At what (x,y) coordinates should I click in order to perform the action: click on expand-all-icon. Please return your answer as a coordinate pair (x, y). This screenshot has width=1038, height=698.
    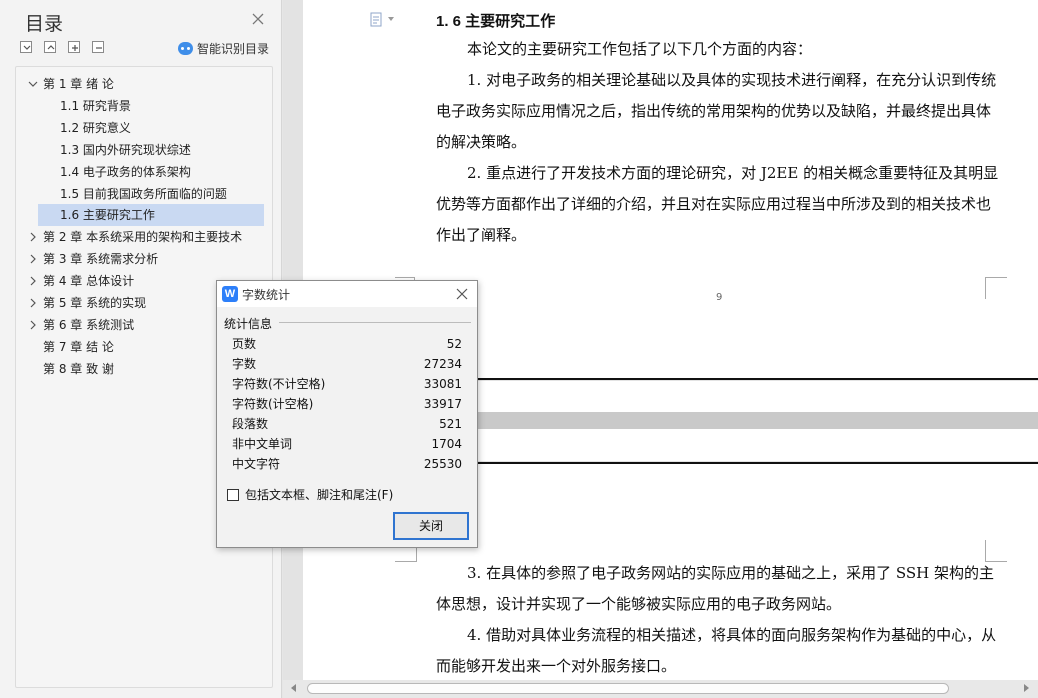
    Looking at the image, I should click on (26, 47).